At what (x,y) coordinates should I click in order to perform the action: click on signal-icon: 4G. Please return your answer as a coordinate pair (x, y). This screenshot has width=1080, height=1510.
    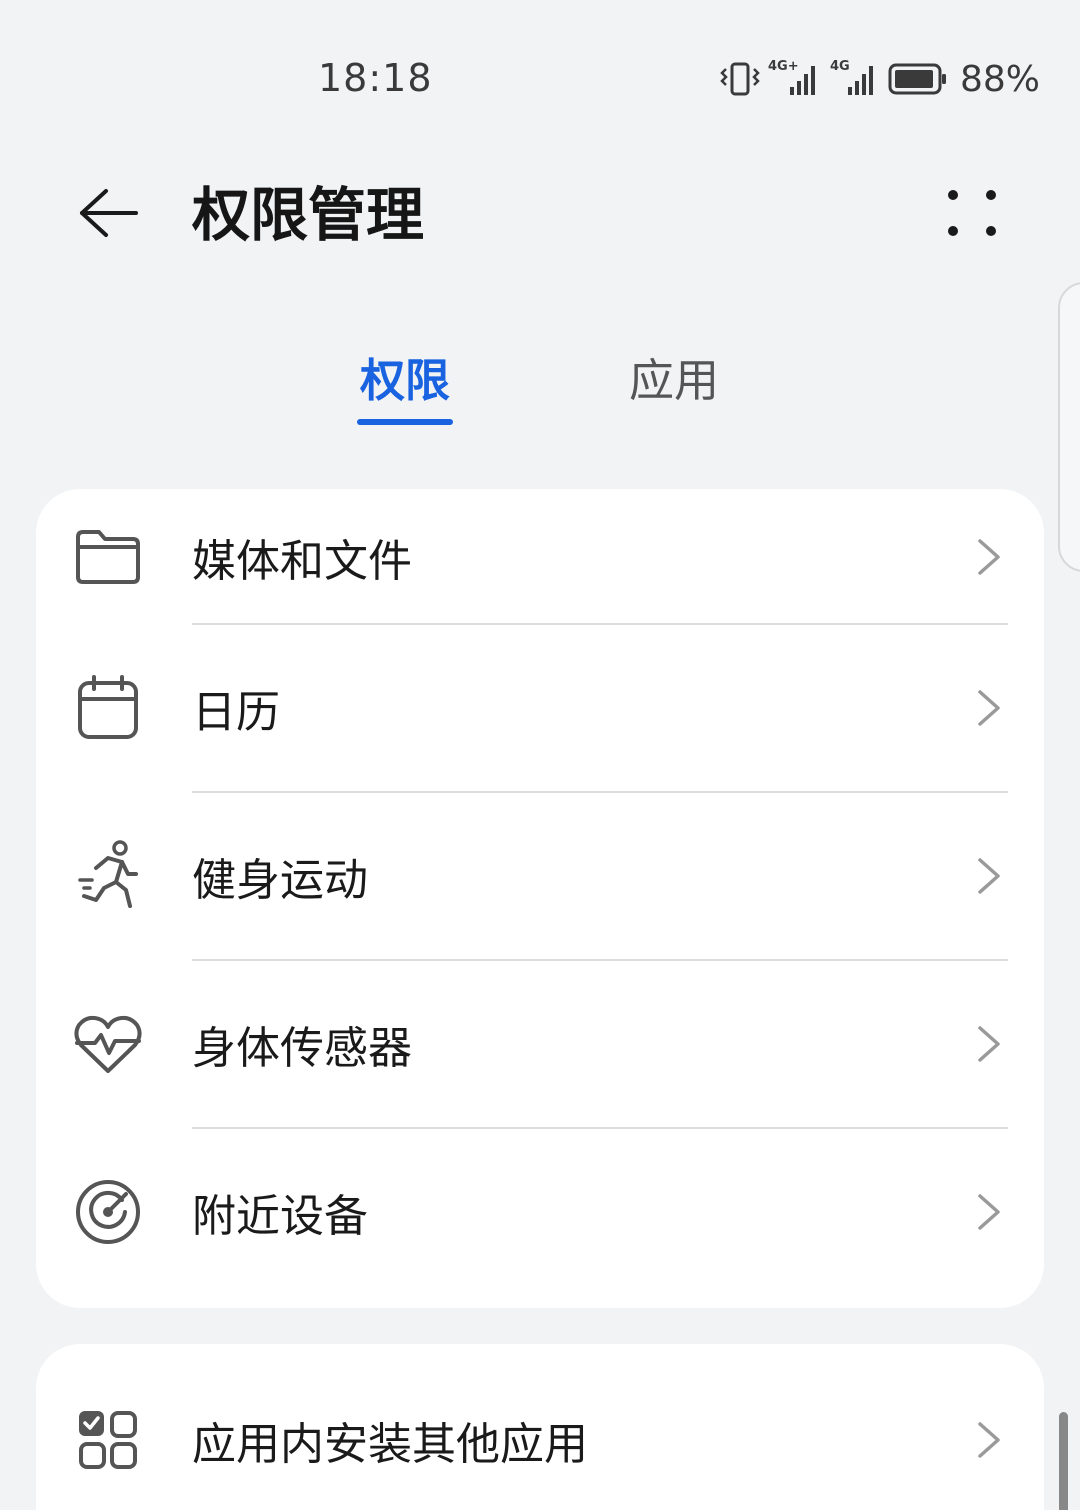
    Looking at the image, I should click on (854, 78).